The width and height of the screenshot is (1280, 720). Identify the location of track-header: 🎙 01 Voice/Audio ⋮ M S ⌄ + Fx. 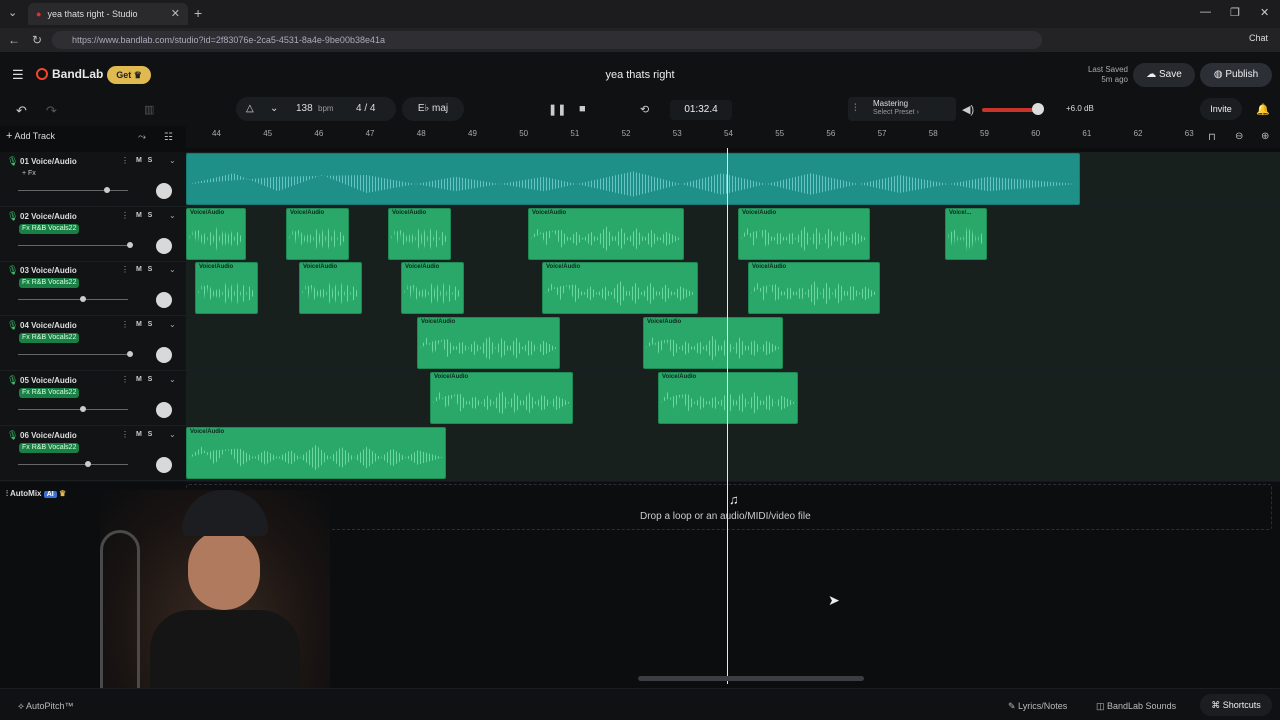
(93, 179).